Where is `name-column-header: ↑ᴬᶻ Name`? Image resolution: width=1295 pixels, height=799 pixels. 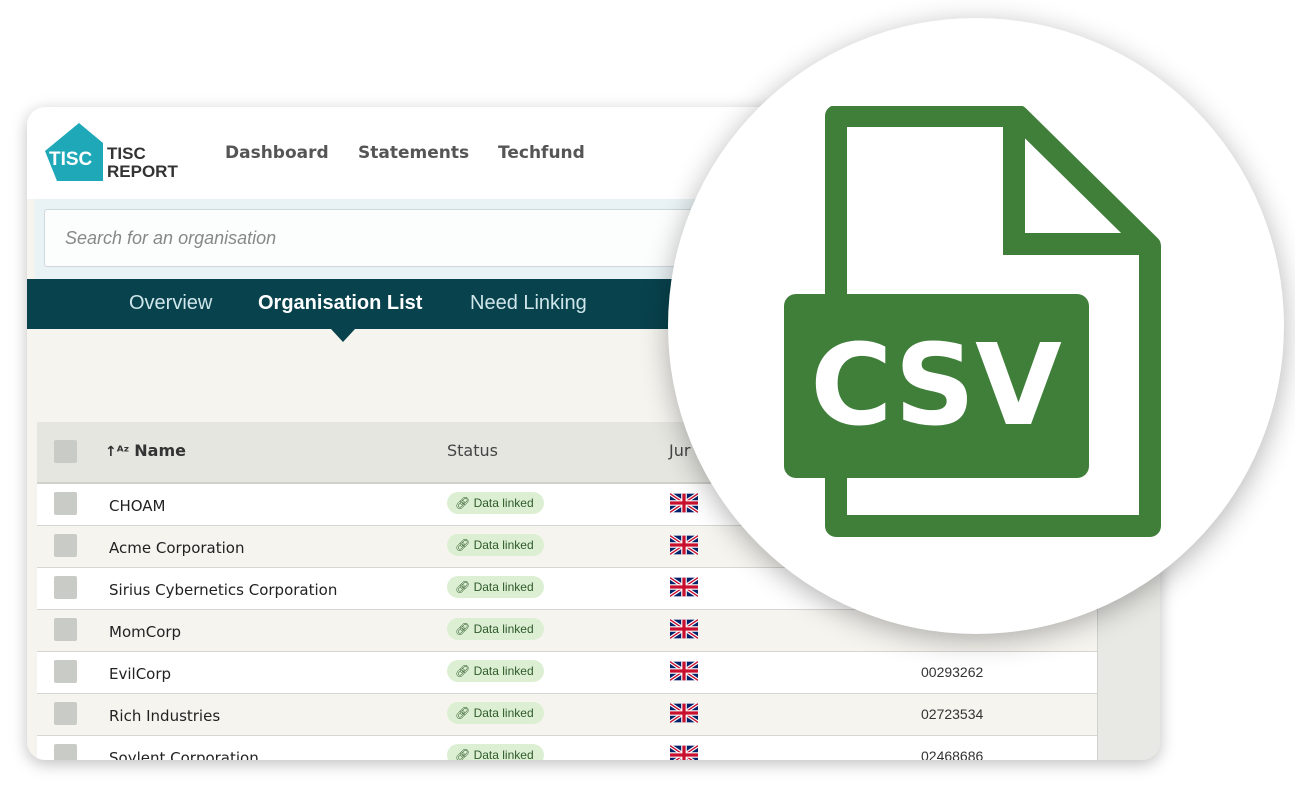
name-column-header: ↑ᴬᶻ Name is located at coordinates (145, 450).